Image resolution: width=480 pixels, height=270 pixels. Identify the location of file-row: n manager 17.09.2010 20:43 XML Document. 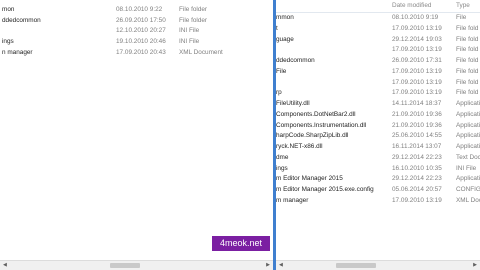
(136, 53).